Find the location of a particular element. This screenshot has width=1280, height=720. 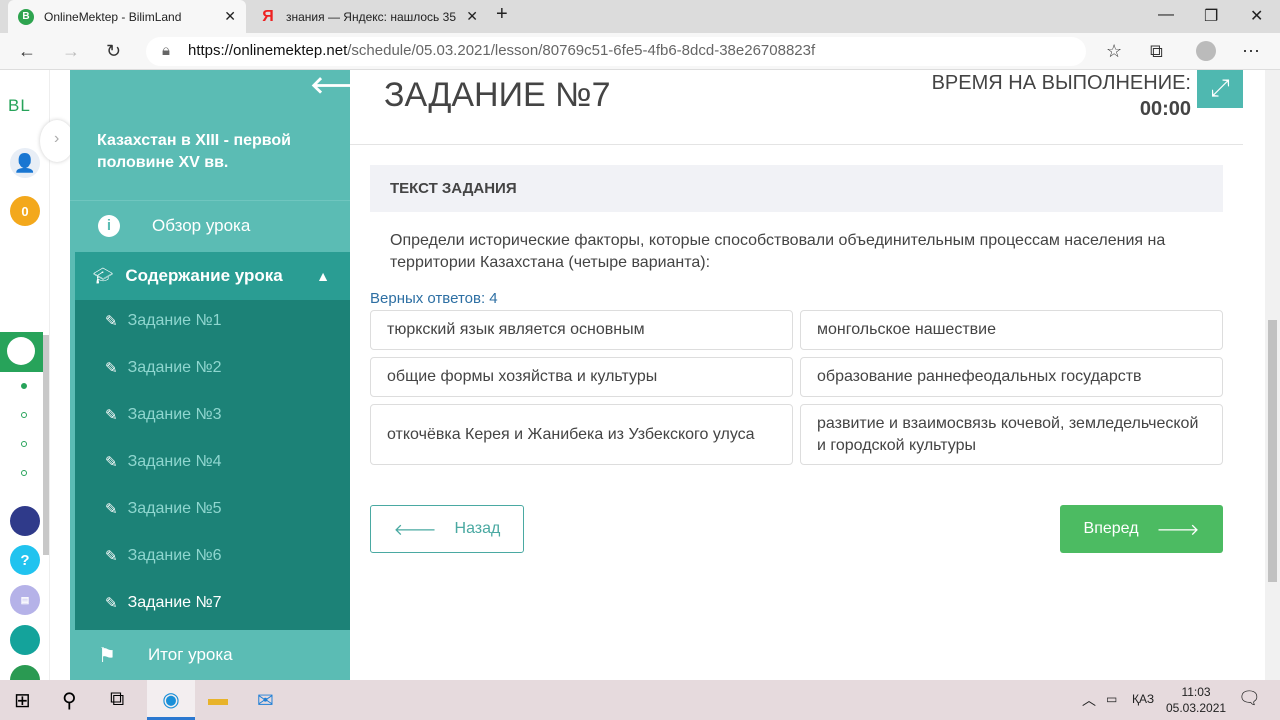

sidebar-task-5: ✎ Задание №5 is located at coordinates (163, 509).